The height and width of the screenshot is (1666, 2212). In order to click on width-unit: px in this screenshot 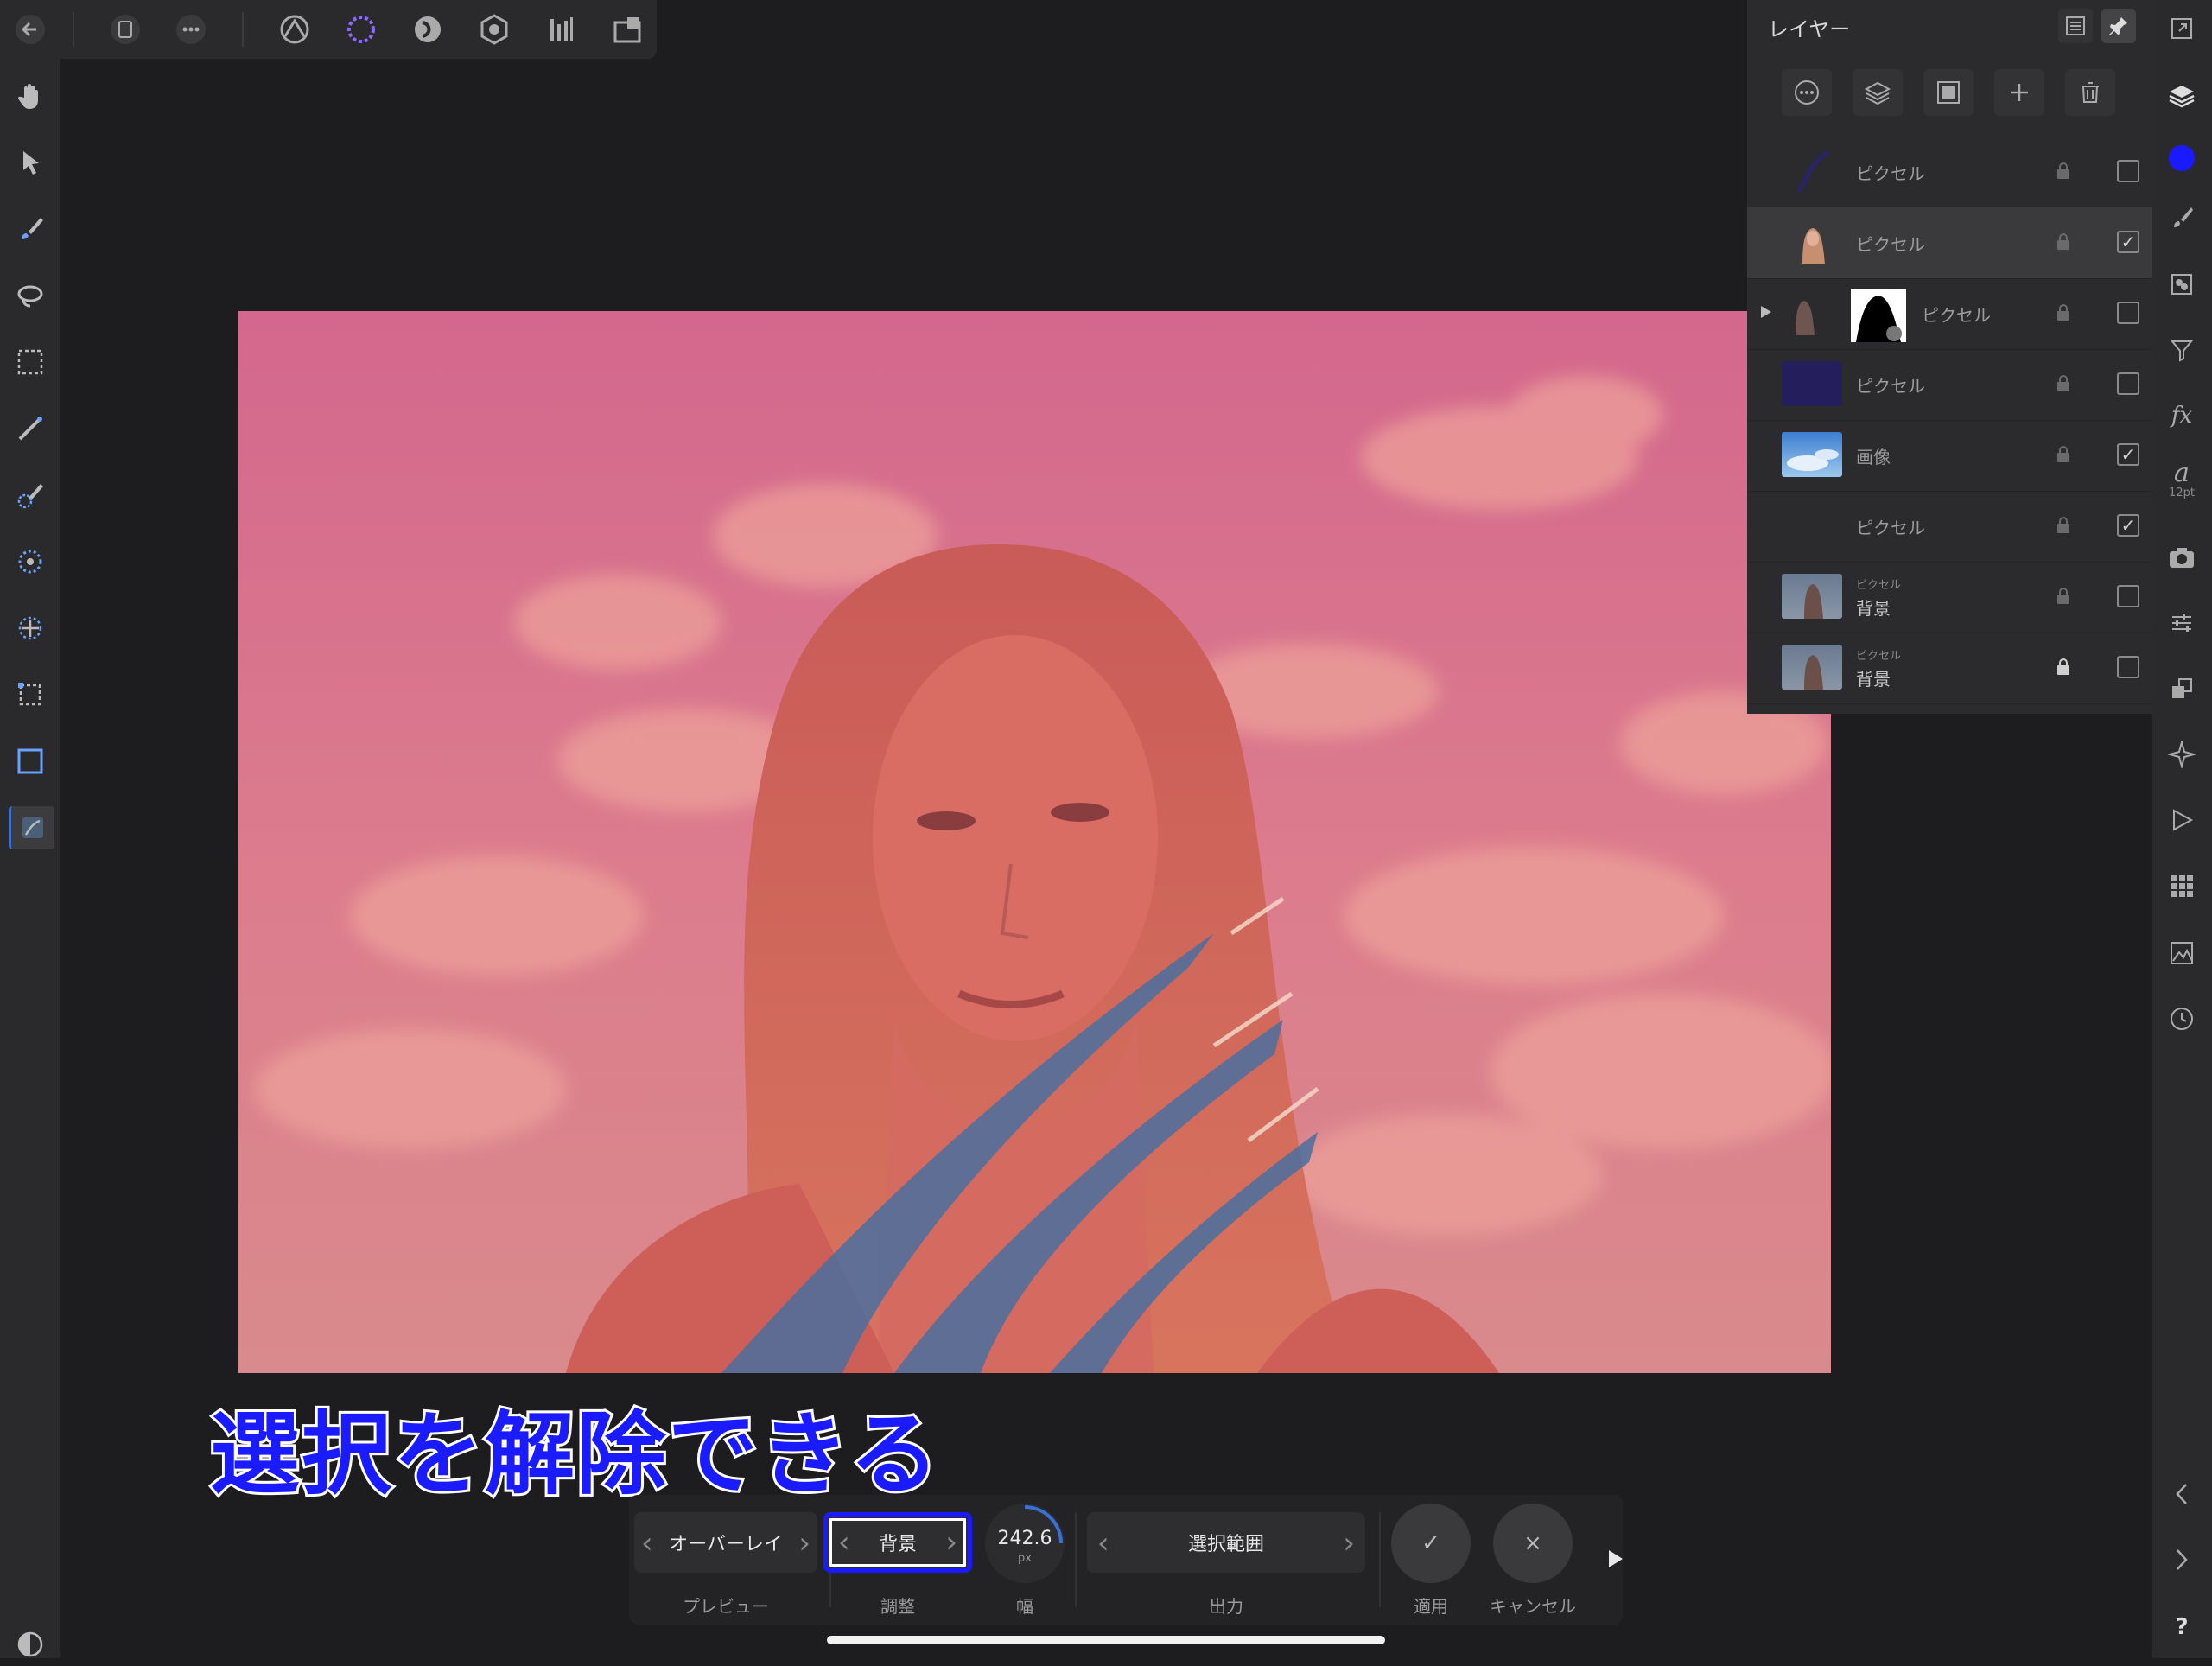, I will do `click(1025, 1559)`.